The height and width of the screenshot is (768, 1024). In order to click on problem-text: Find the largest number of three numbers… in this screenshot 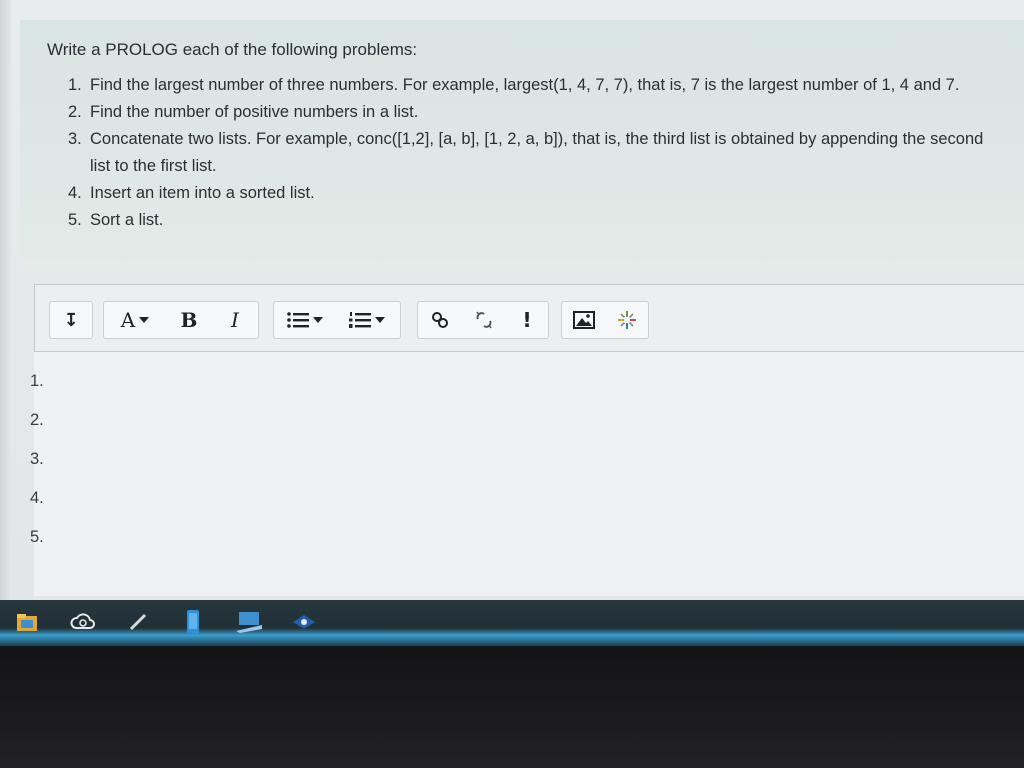, I will do `click(525, 85)`.